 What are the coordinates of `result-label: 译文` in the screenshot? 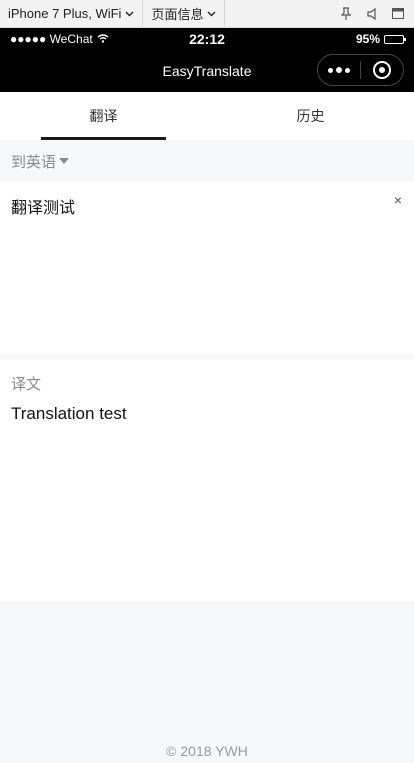 It's located at (26, 384).